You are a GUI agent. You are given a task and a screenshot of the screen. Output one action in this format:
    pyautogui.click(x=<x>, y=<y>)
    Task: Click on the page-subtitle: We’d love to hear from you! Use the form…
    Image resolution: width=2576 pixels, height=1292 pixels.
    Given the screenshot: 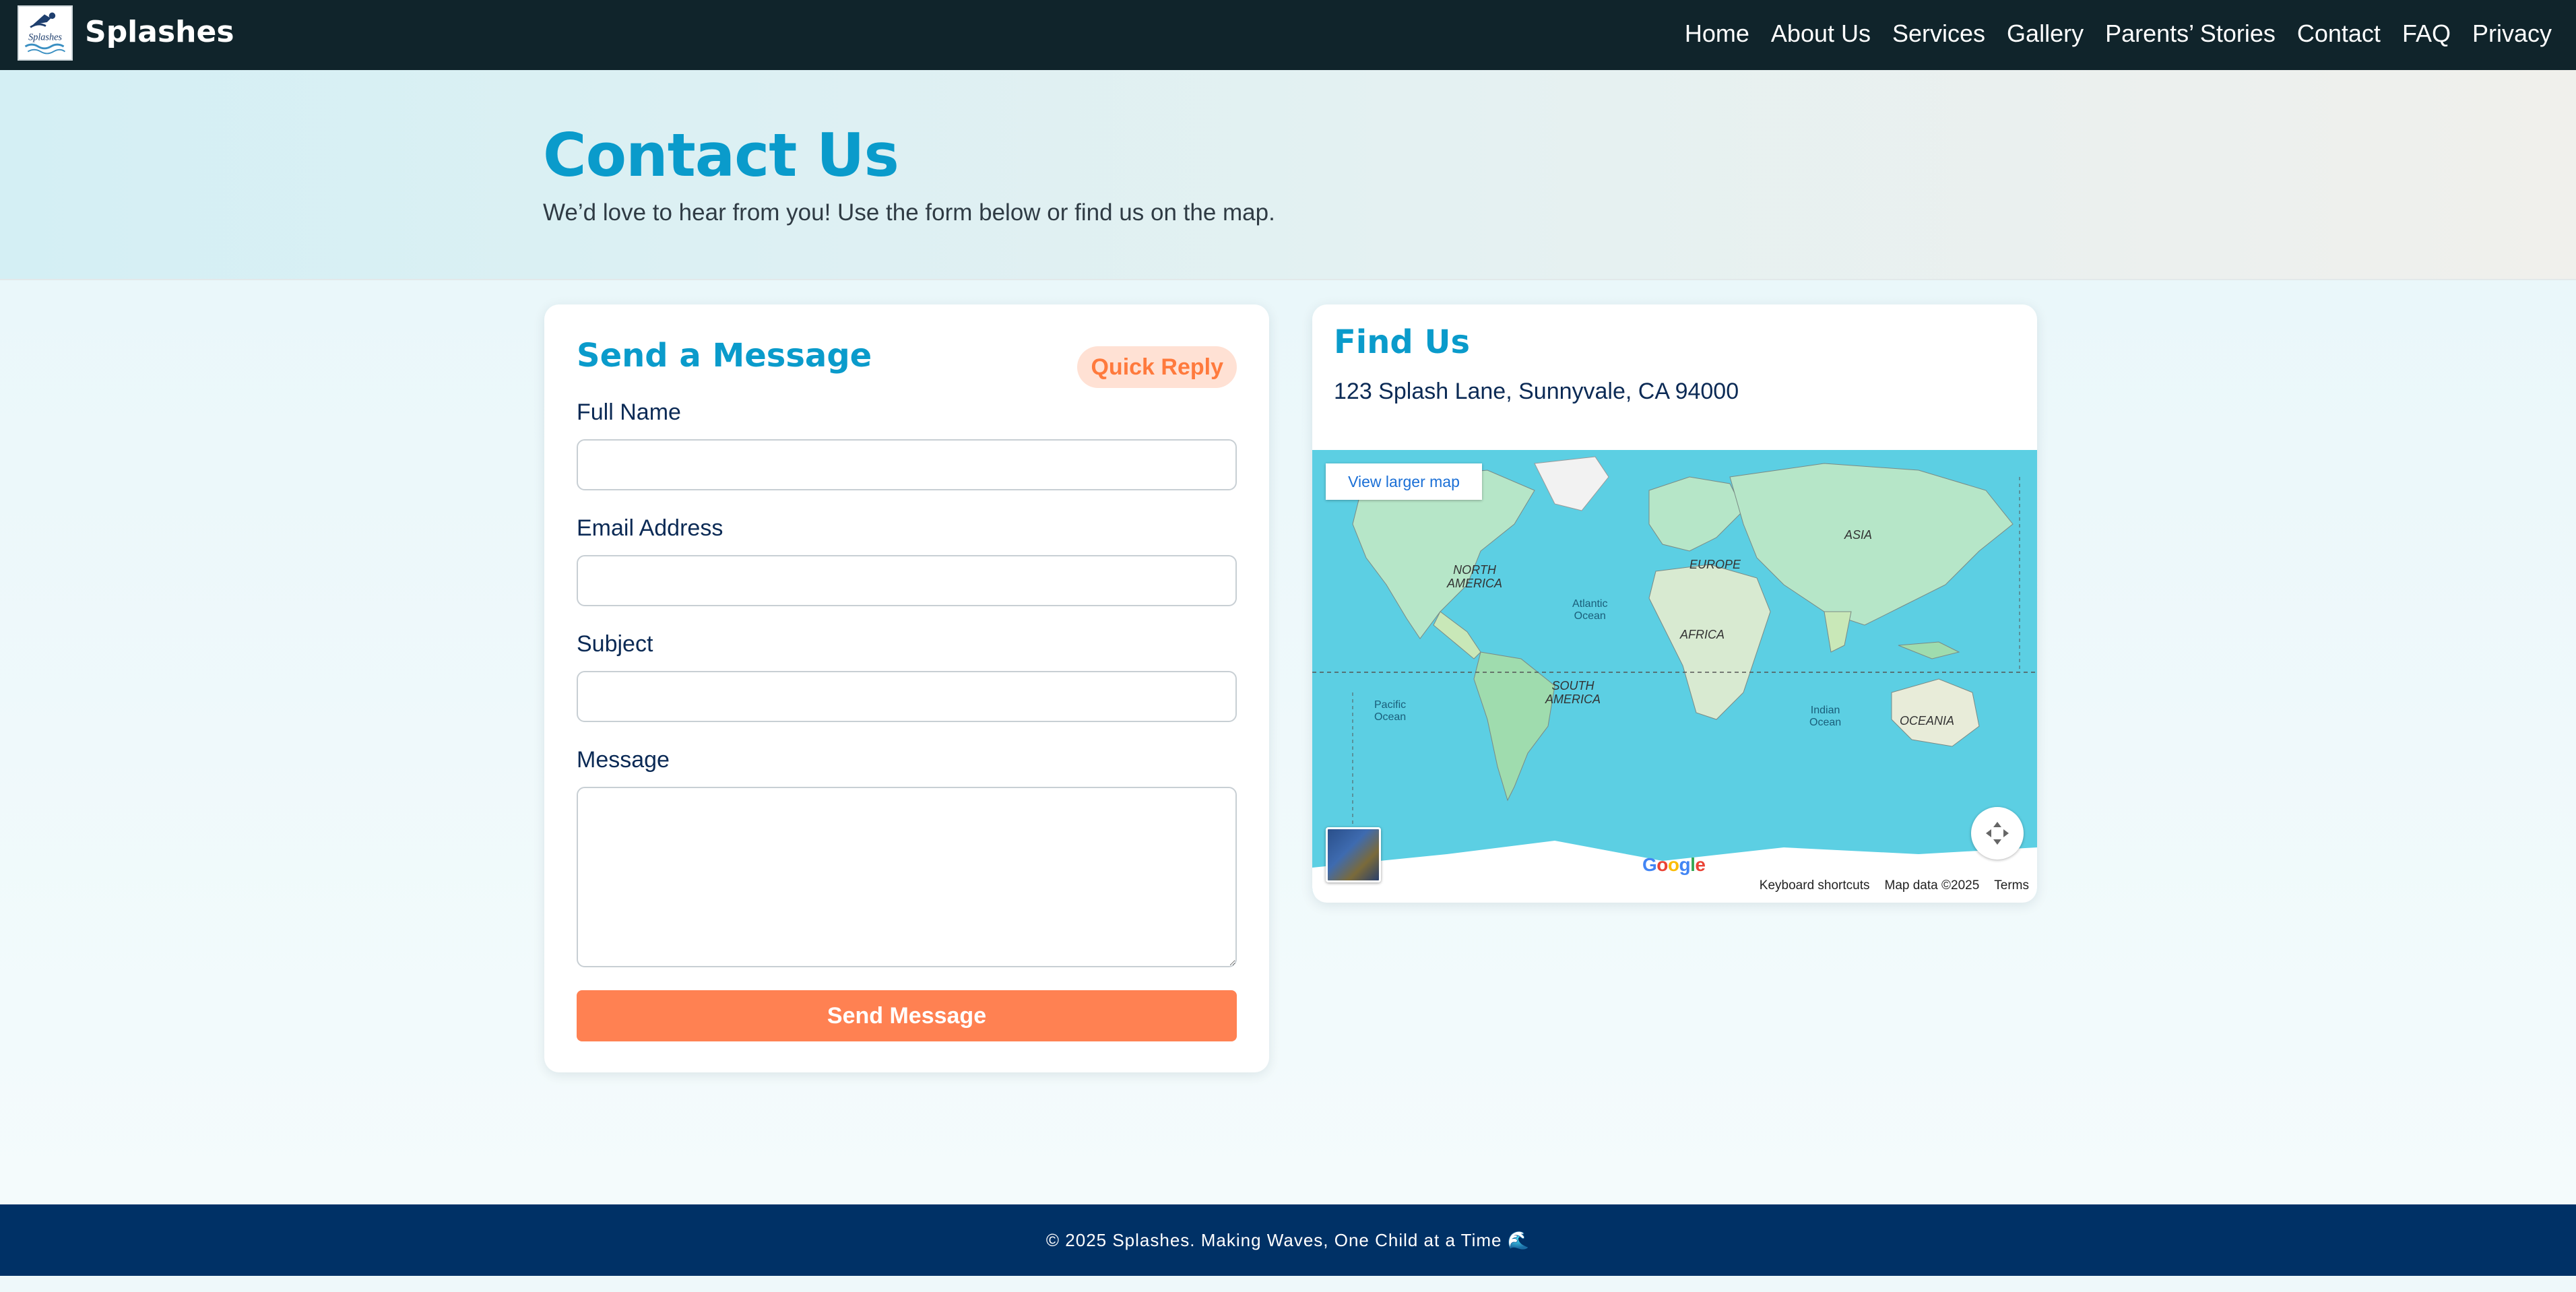 What is the action you would take?
    pyautogui.click(x=909, y=212)
    